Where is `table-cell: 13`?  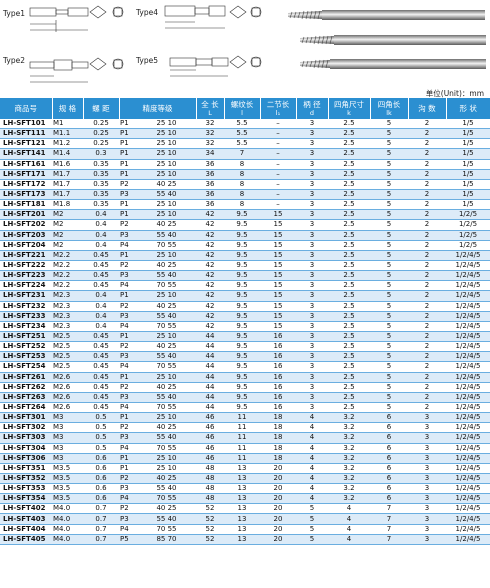 table-cell: 13 is located at coordinates (242, 529).